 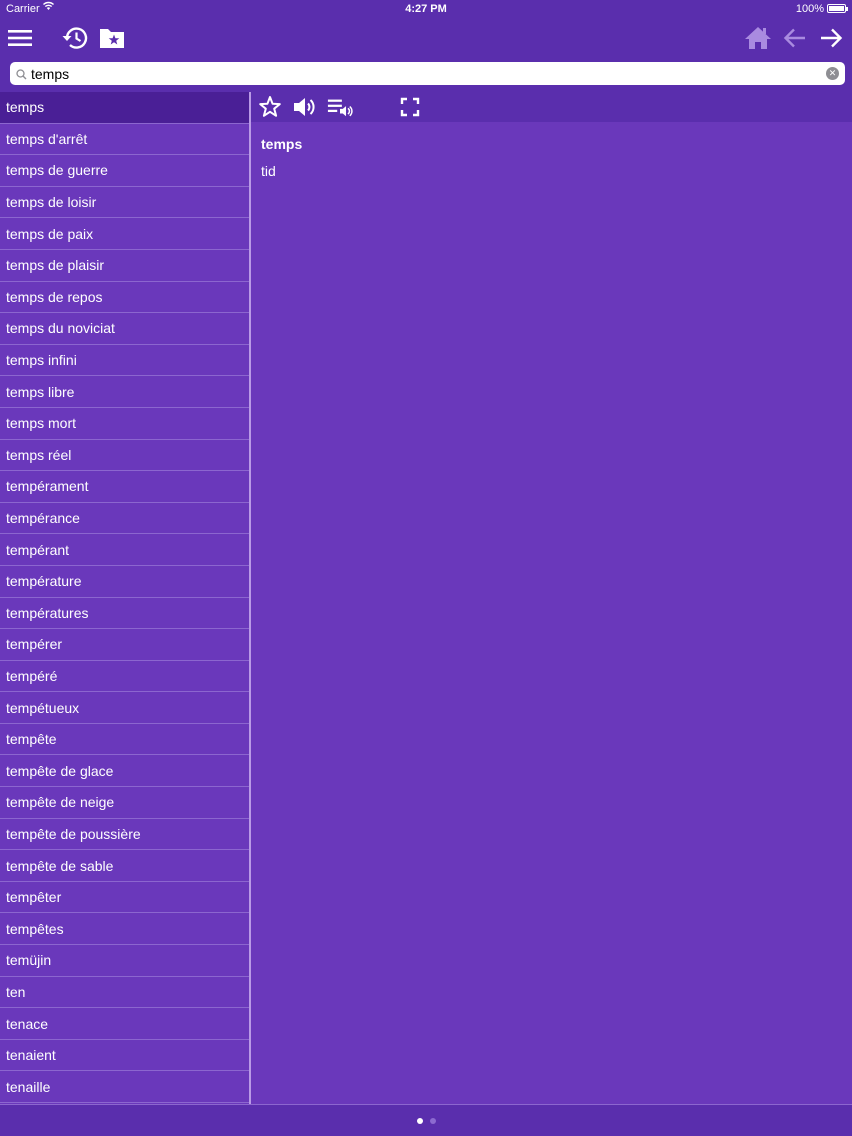 I want to click on search-input, so click(x=426, y=73).